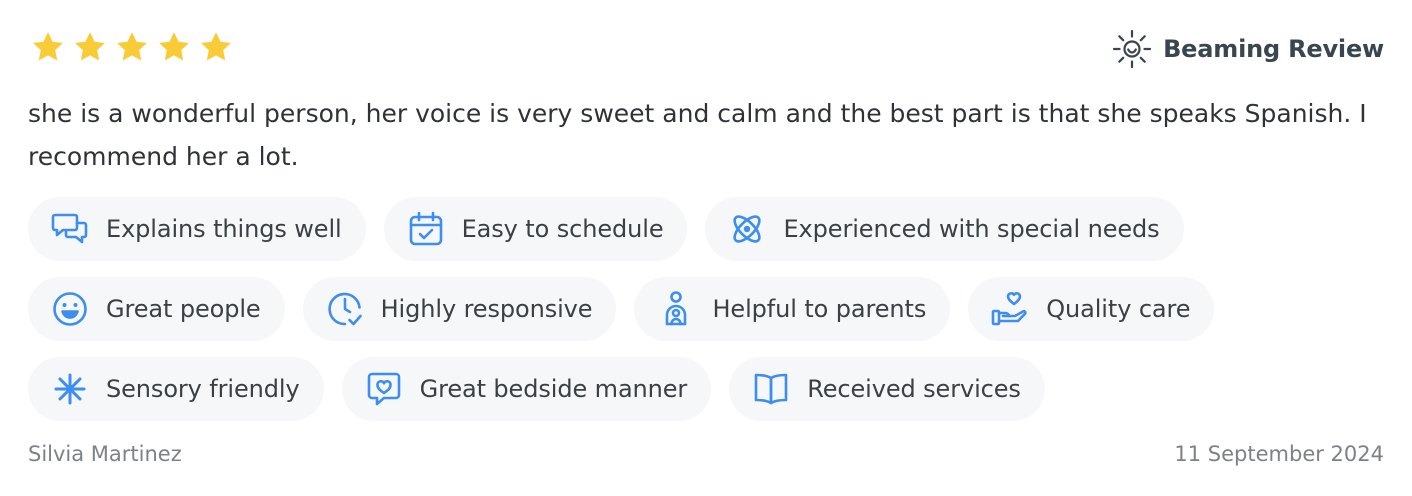  I want to click on clock-check-icon, so click(344, 309).